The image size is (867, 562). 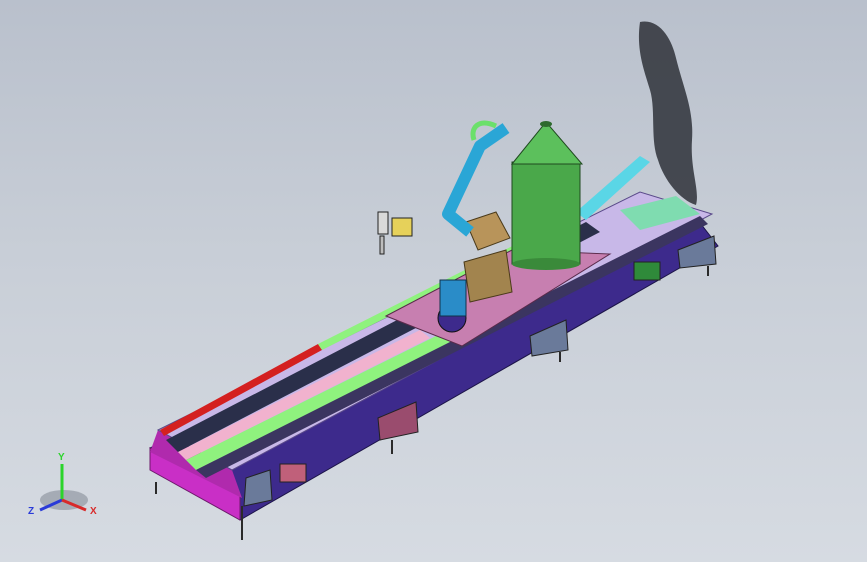 I want to click on triad-y-label: Y, so click(x=61, y=457).